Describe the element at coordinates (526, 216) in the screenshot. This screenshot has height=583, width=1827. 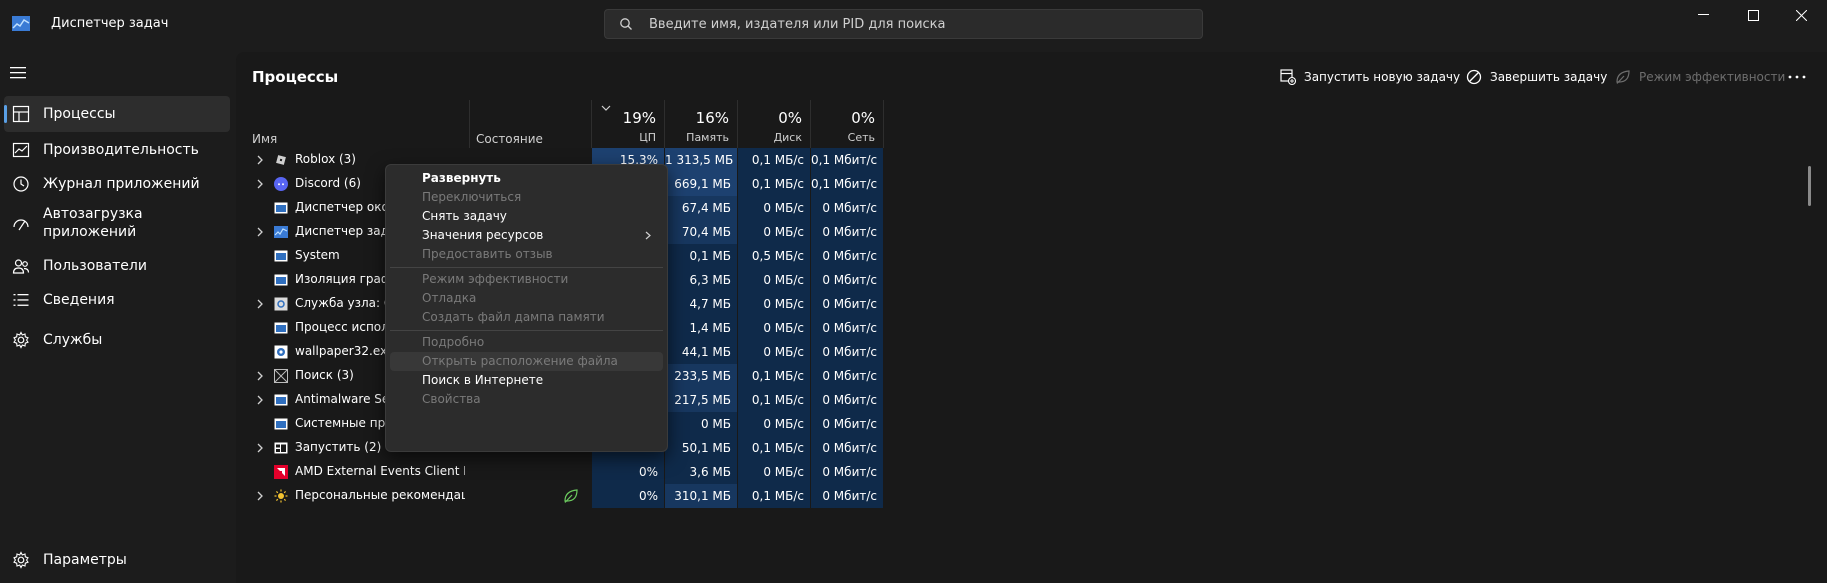
I see `context-menu-item: Снять задачу` at that location.